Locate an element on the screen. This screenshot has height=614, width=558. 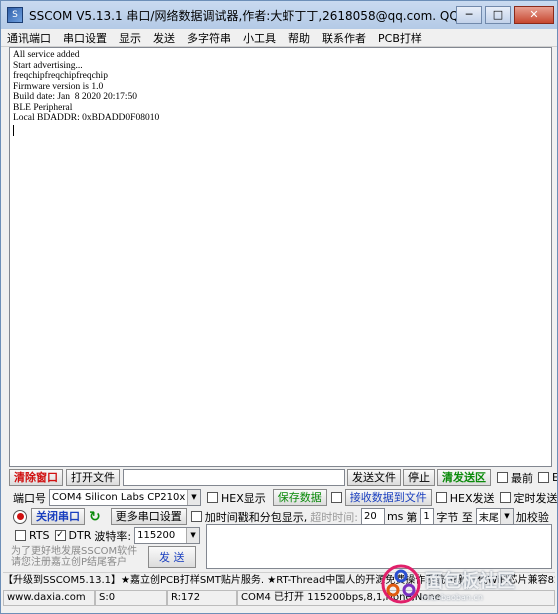
nth-label: 第 is located at coordinates (412, 517).